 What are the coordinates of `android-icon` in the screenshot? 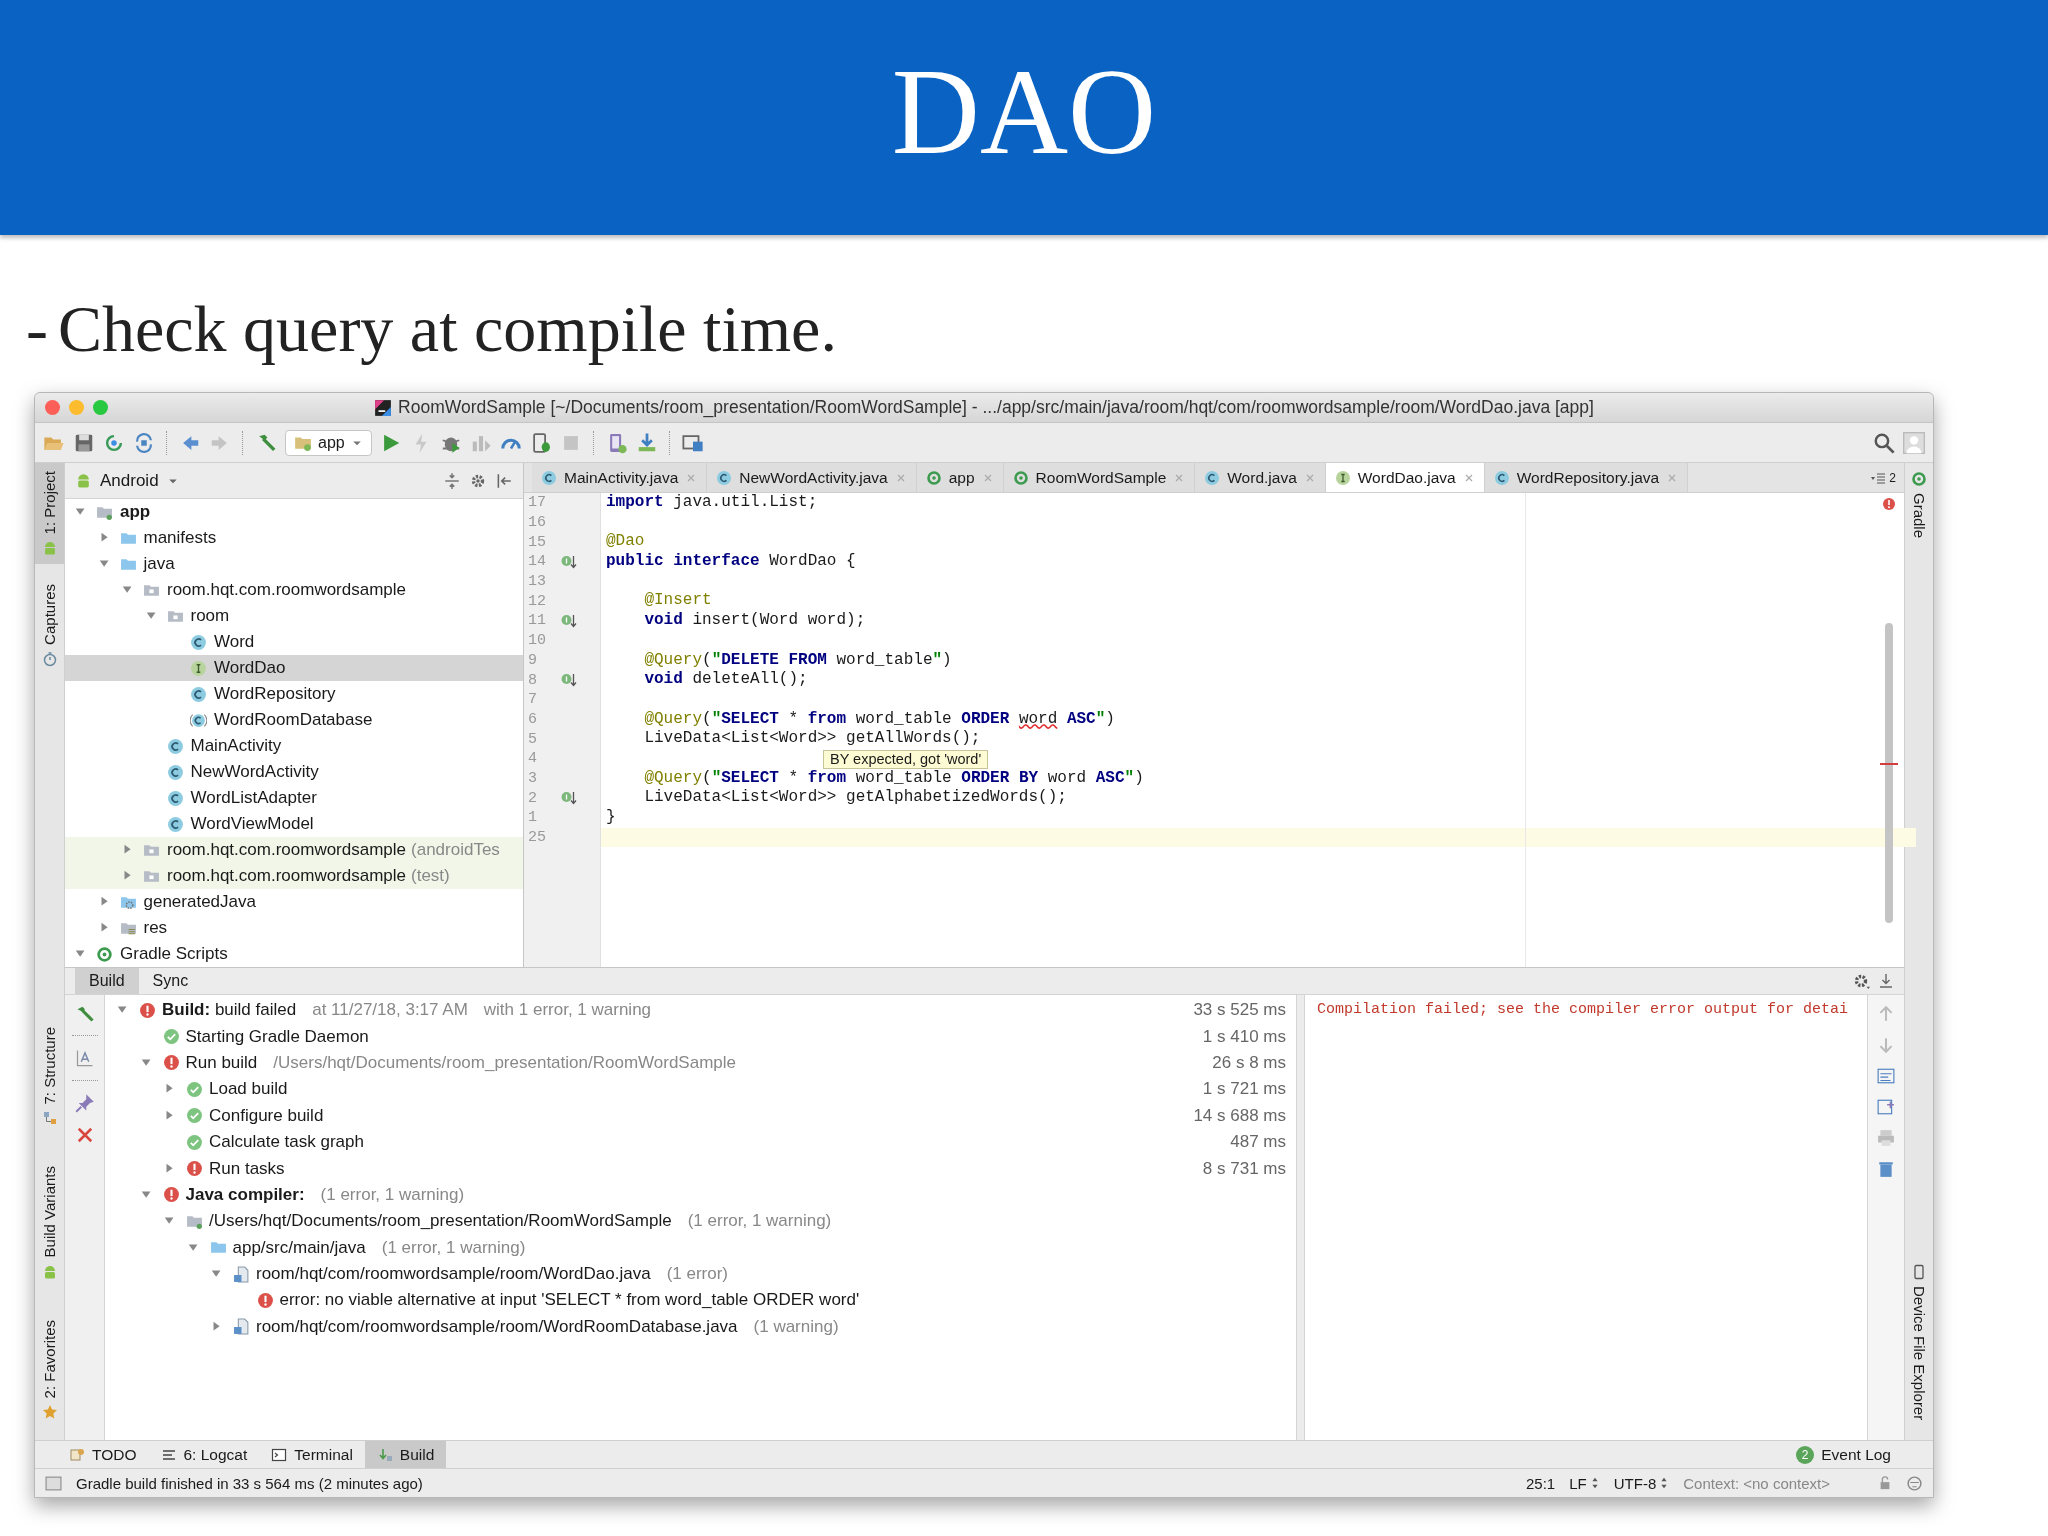 It's located at (83, 480).